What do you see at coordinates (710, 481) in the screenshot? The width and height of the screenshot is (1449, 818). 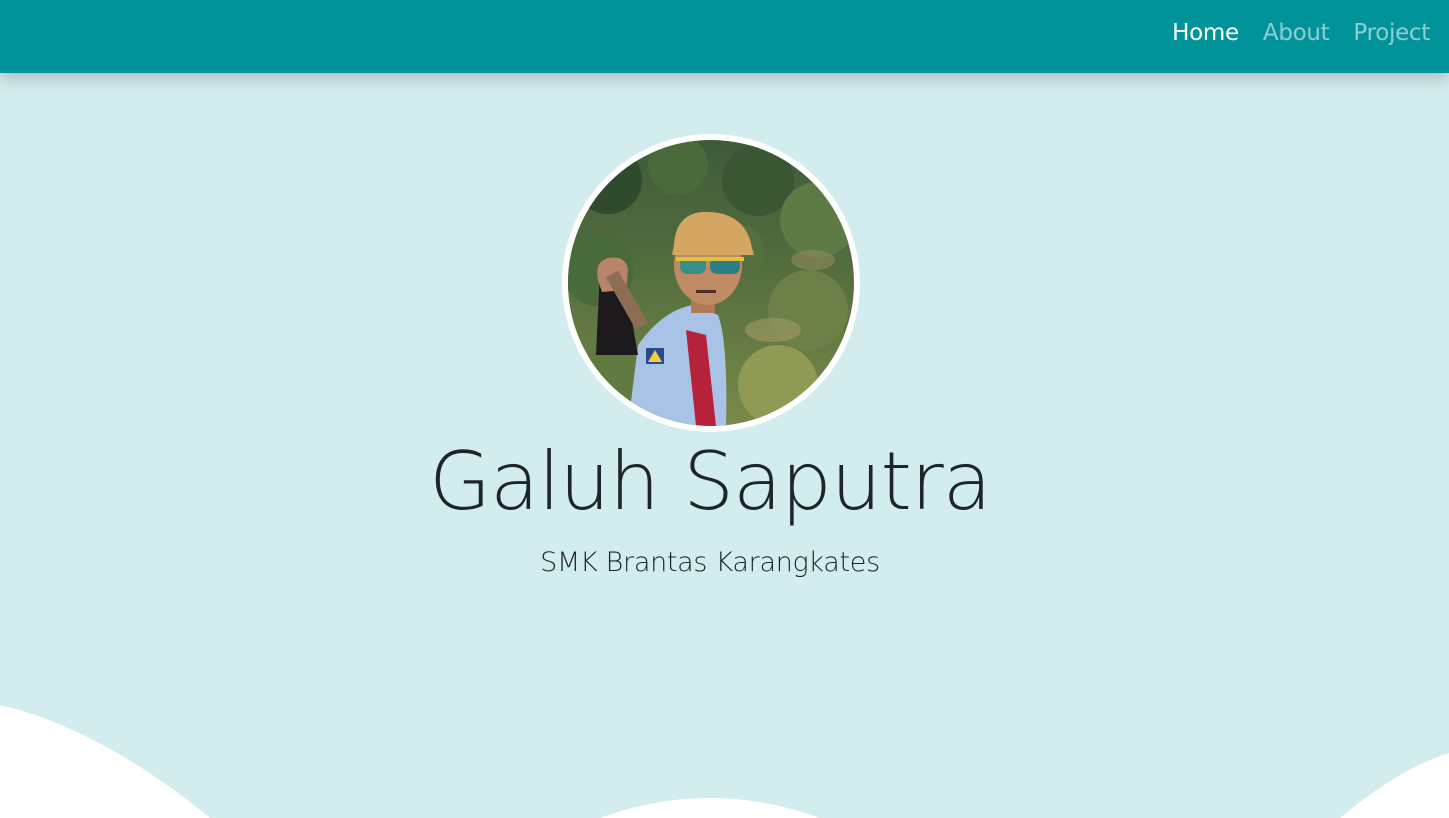 I see `profile-name: Galuh Saputra` at bounding box center [710, 481].